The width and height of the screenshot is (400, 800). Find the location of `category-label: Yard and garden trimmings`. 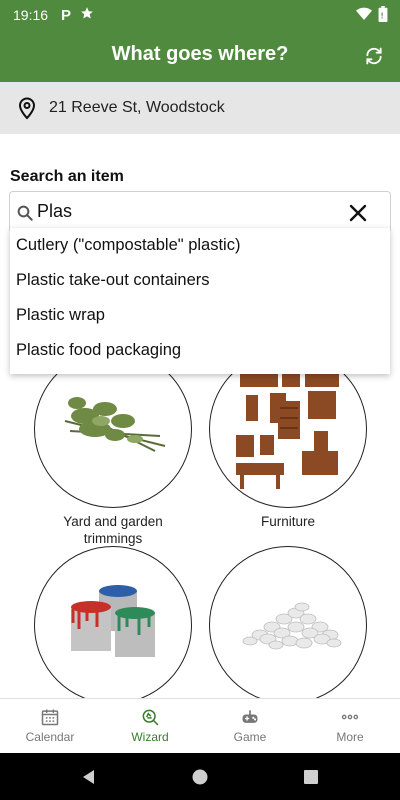

category-label: Yard and garden trimmings is located at coordinates (113, 530).